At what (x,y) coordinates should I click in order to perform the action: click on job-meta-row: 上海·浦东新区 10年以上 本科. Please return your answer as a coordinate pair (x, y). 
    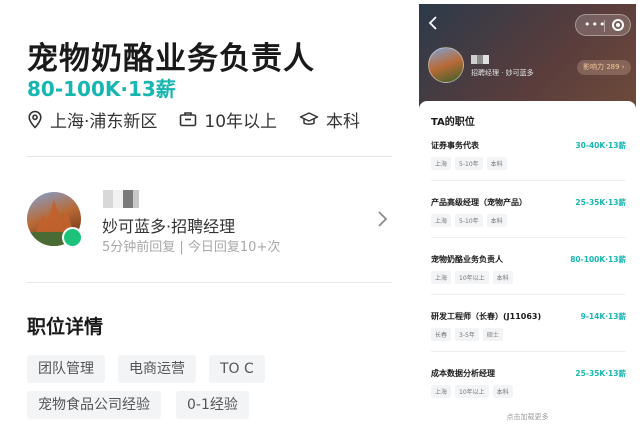
    Looking at the image, I should click on (204, 119).